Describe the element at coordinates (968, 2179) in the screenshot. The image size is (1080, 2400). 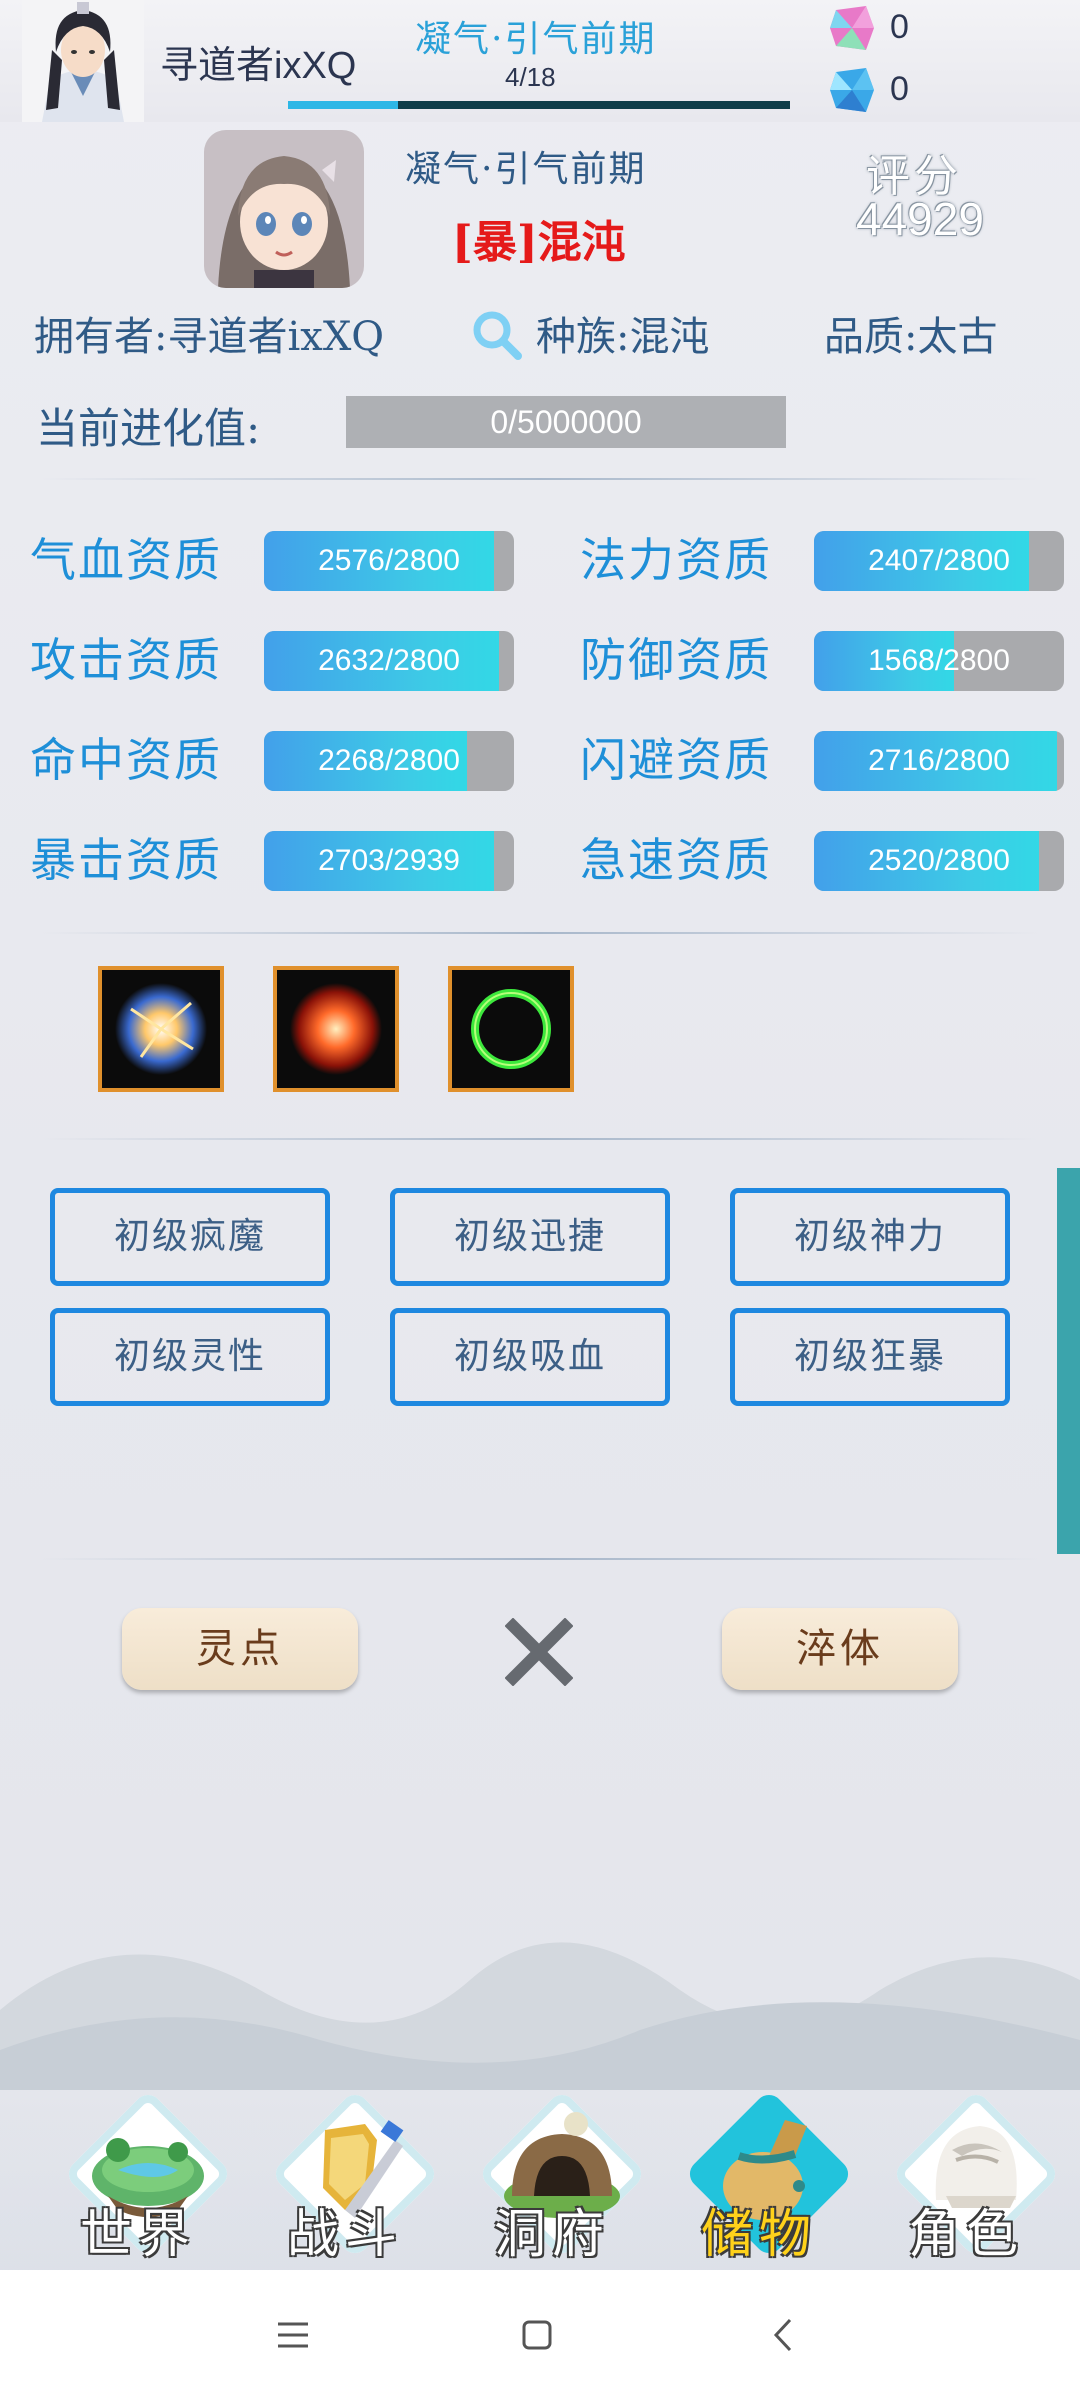
I see `nav-item-character: 角色` at that location.